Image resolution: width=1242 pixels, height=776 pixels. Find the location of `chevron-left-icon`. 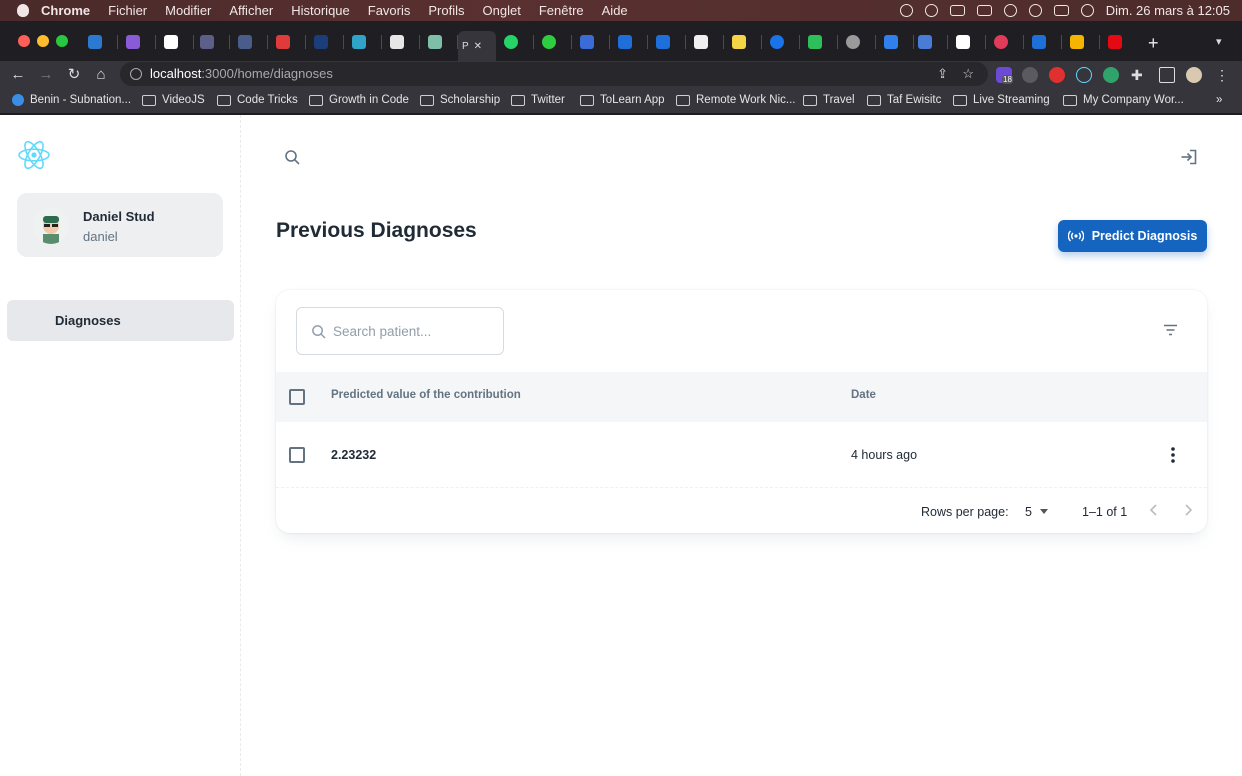

chevron-left-icon is located at coordinates (1154, 510).